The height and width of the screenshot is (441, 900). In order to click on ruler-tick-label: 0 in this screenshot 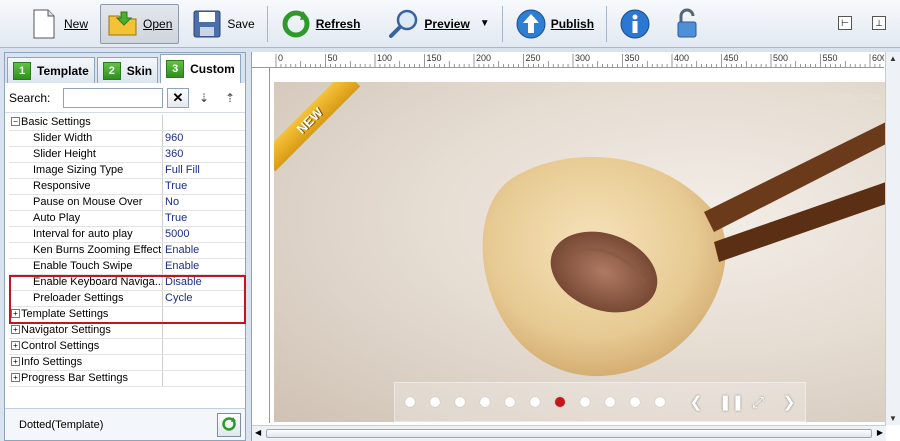, I will do `click(280, 58)`.